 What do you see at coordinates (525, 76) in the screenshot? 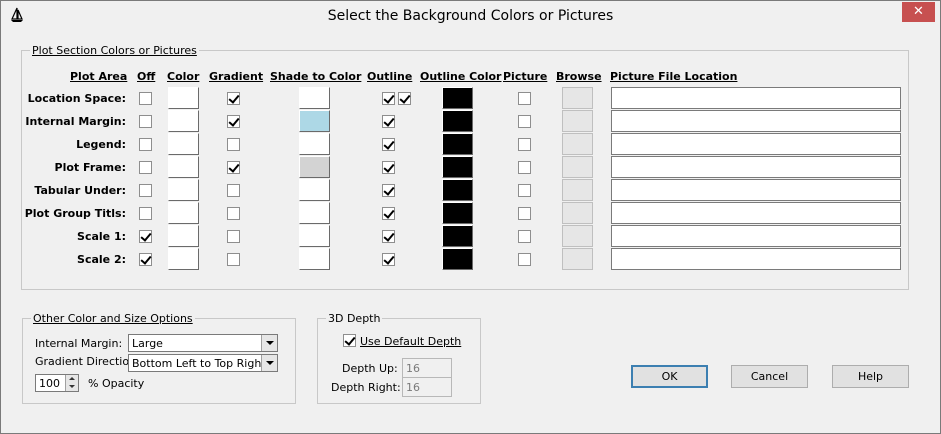
I see `col-picture: Picture` at bounding box center [525, 76].